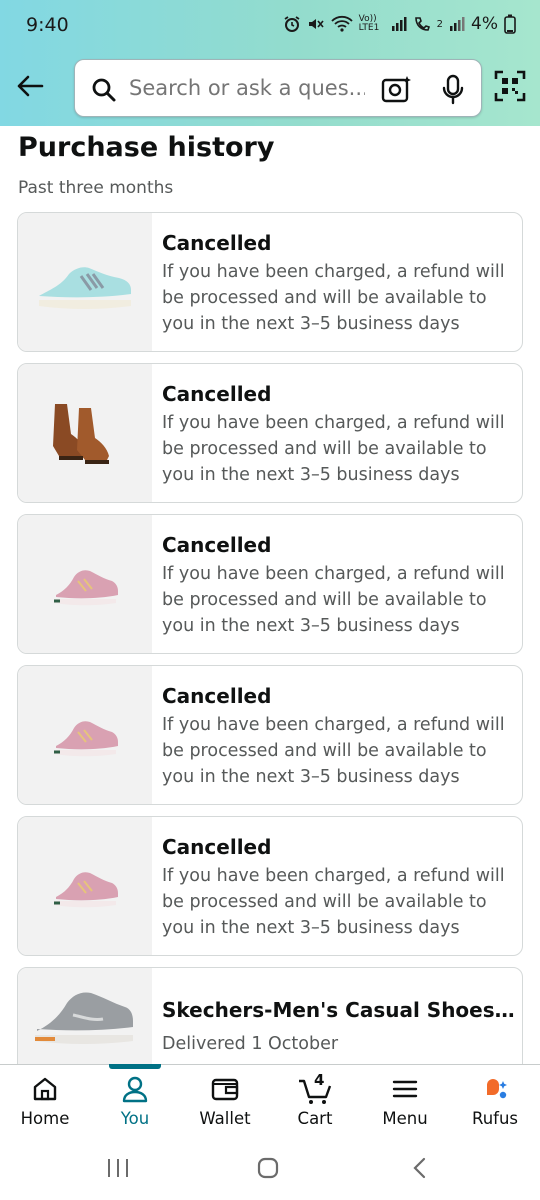 Image resolution: width=540 pixels, height=1200 pixels. I want to click on active-tab-indicator, so click(135, 1066).